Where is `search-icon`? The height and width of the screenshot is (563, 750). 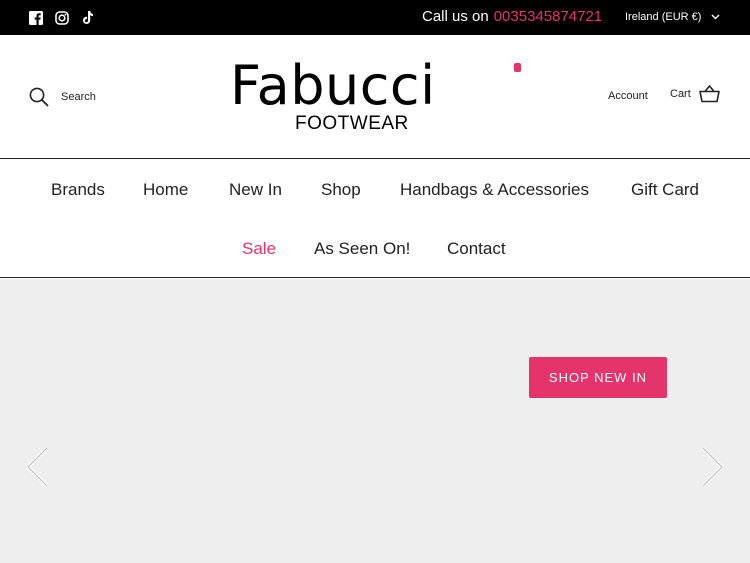 search-icon is located at coordinates (39, 97).